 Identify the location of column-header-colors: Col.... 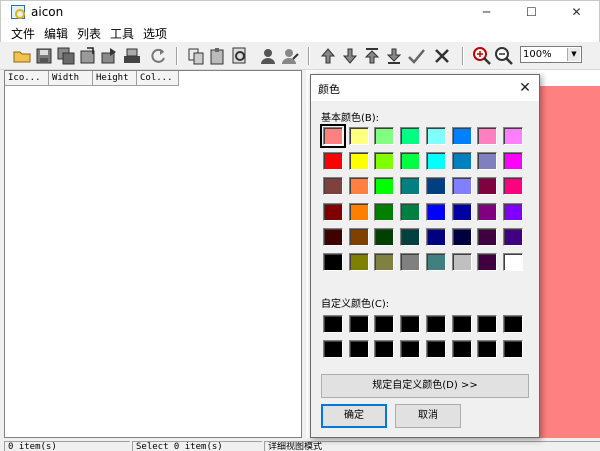
(158, 78).